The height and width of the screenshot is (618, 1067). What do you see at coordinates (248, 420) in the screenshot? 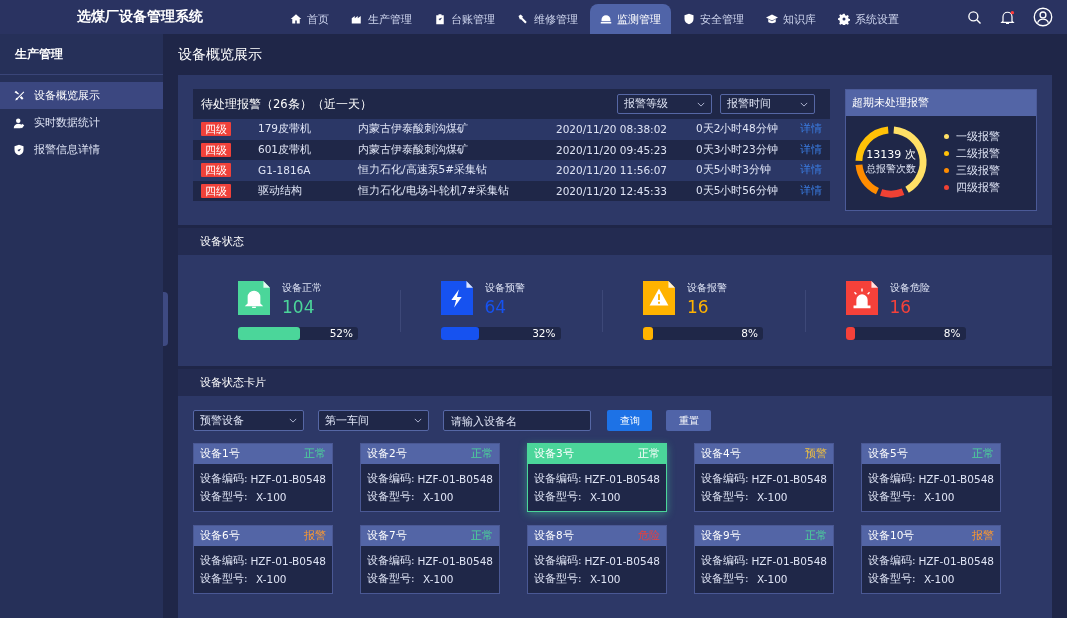
I see `filter-dropdown: 预警设备` at bounding box center [248, 420].